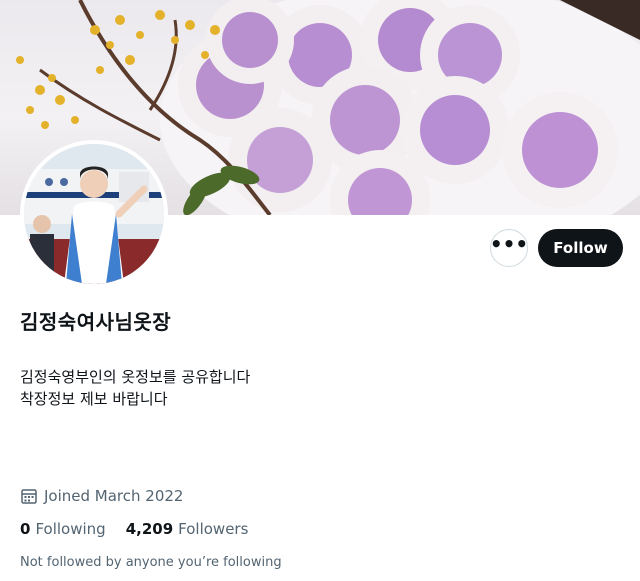 The image size is (640, 581). I want to click on following-label: Following, so click(70, 529).